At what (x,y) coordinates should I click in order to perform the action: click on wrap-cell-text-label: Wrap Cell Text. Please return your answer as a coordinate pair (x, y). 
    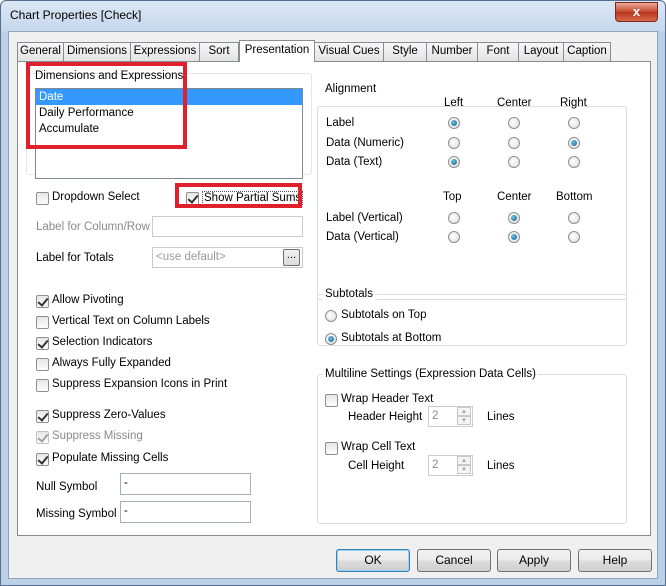
    Looking at the image, I should click on (378, 447).